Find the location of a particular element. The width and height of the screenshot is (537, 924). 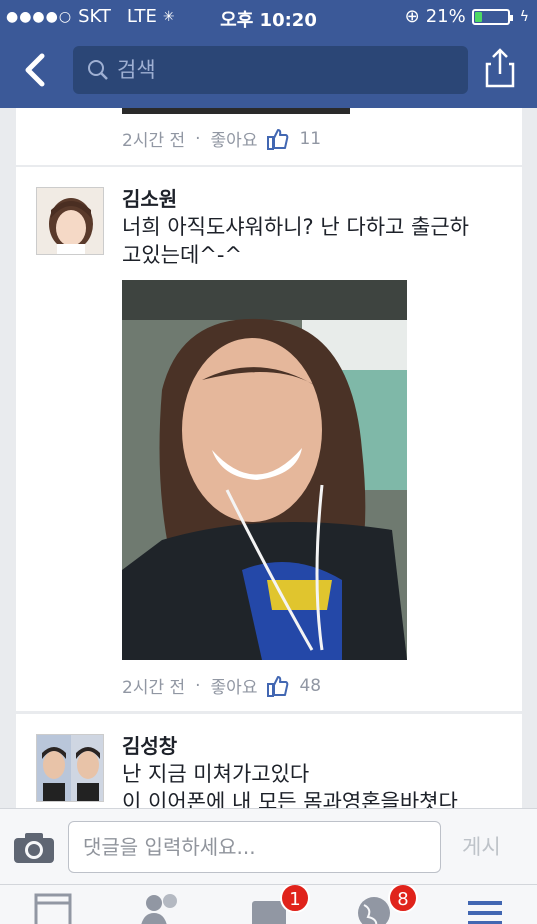

notifications-badge: 8 is located at coordinates (403, 899).